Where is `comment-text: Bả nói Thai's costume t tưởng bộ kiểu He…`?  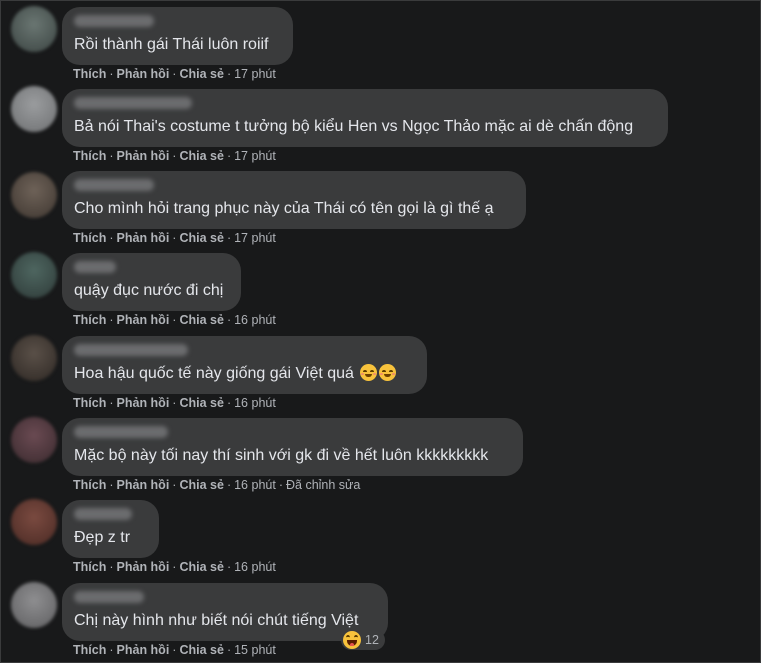
comment-text: Bả nói Thai's costume t tưởng bộ kiểu He… is located at coordinates (354, 126).